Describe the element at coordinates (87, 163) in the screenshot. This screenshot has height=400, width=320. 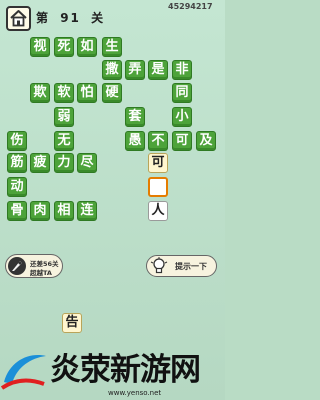
I see `board-tile: 尽` at that location.